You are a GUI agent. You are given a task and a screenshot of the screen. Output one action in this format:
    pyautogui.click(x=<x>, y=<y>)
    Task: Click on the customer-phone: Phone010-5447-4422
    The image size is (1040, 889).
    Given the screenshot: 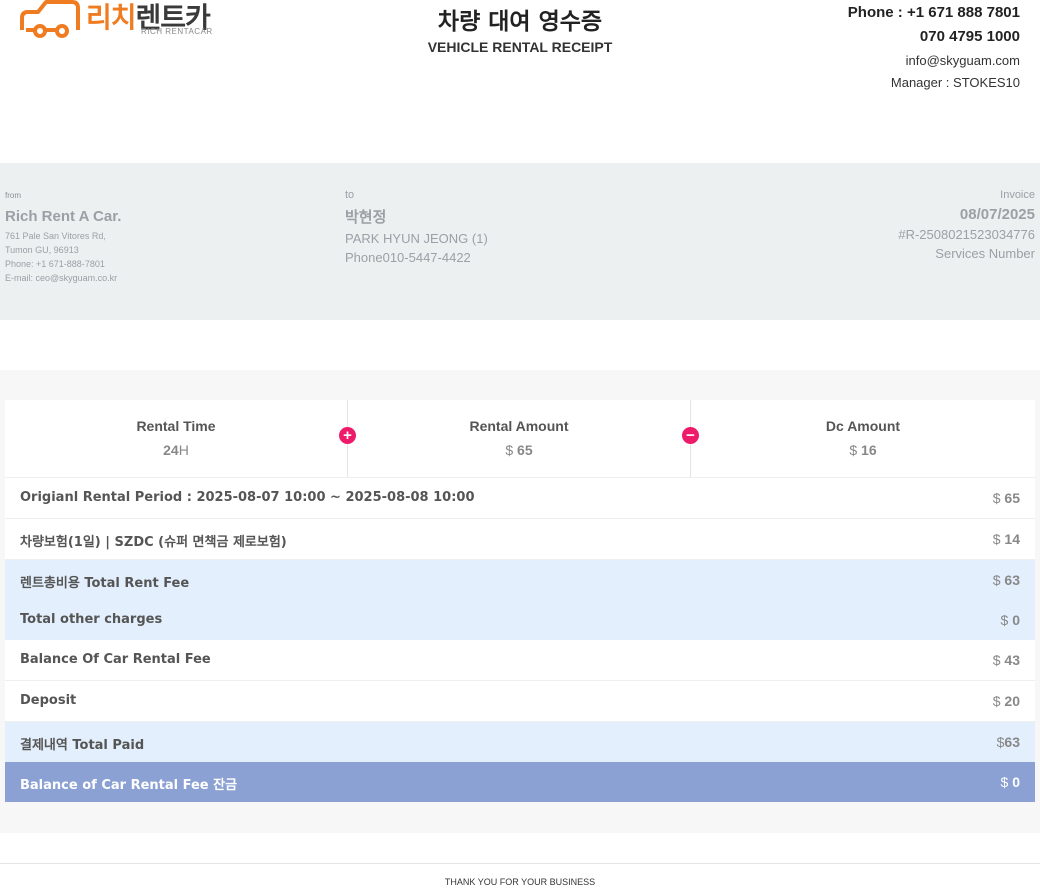 What is the action you would take?
    pyautogui.click(x=408, y=257)
    